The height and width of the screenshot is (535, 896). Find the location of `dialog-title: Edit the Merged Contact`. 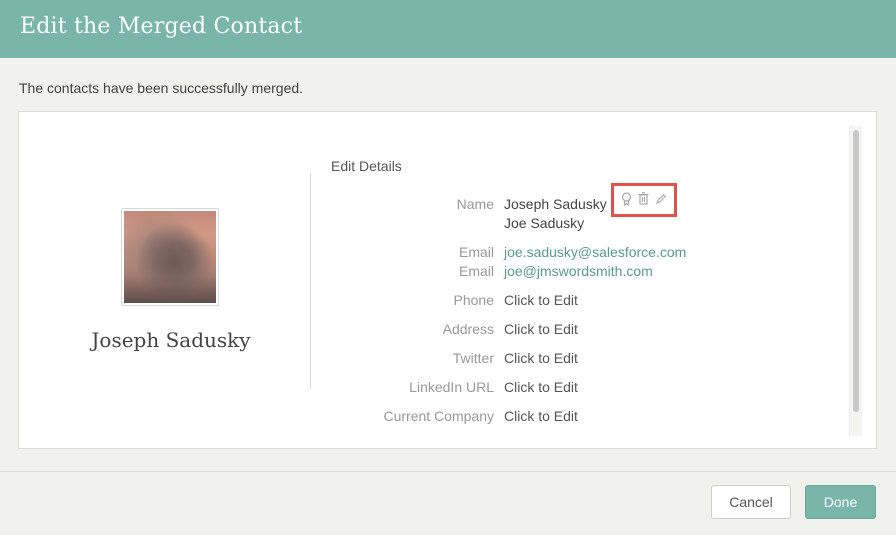

dialog-title: Edit the Merged Contact is located at coordinates (161, 26).